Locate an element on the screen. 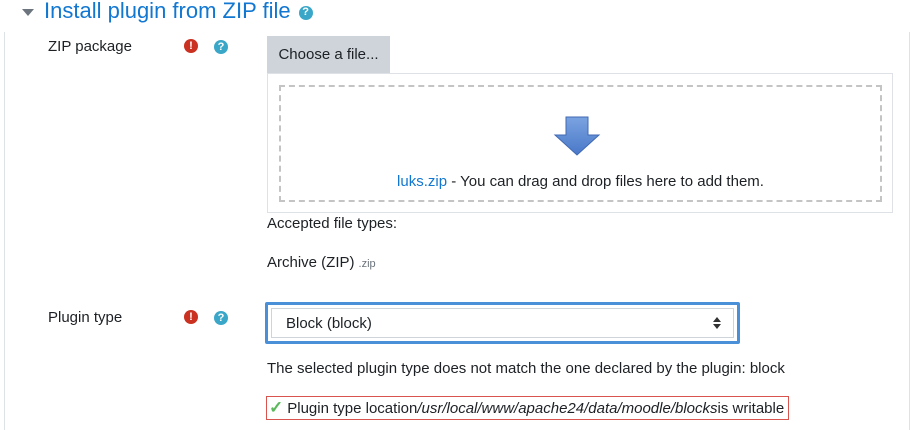 This screenshot has width=913, height=430. section-legend: Install plugin from ZIP file ? is located at coordinates (167, 12).